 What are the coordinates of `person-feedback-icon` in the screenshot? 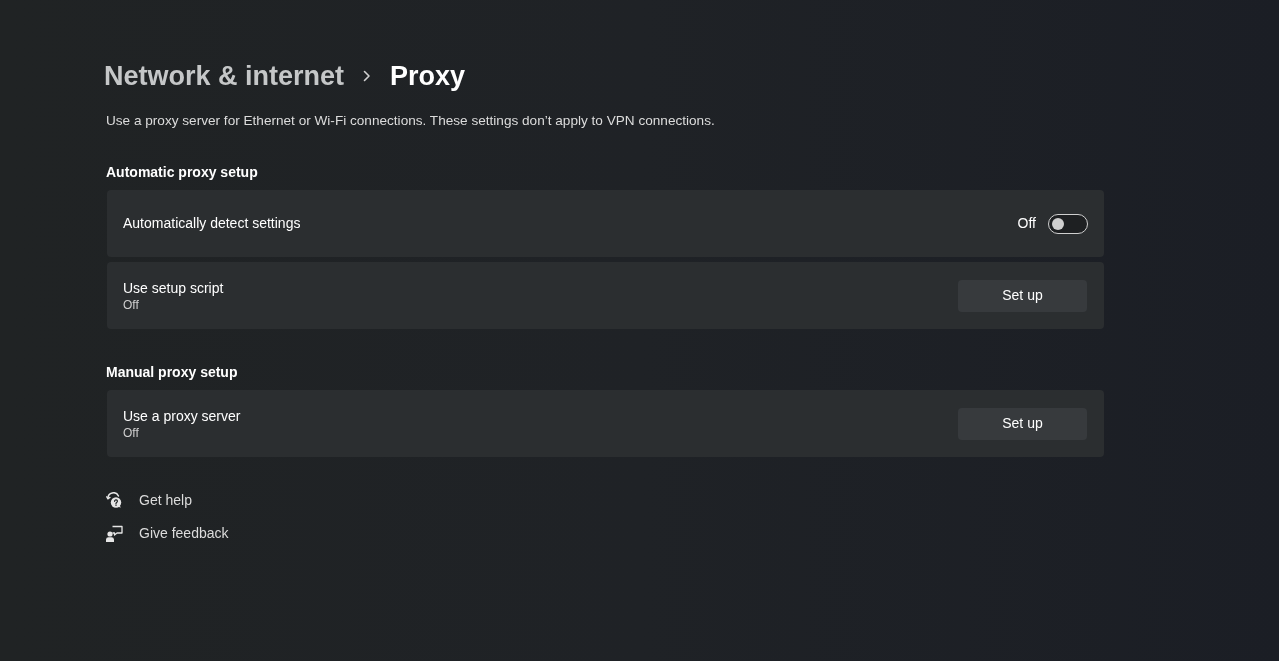 It's located at (114, 533).